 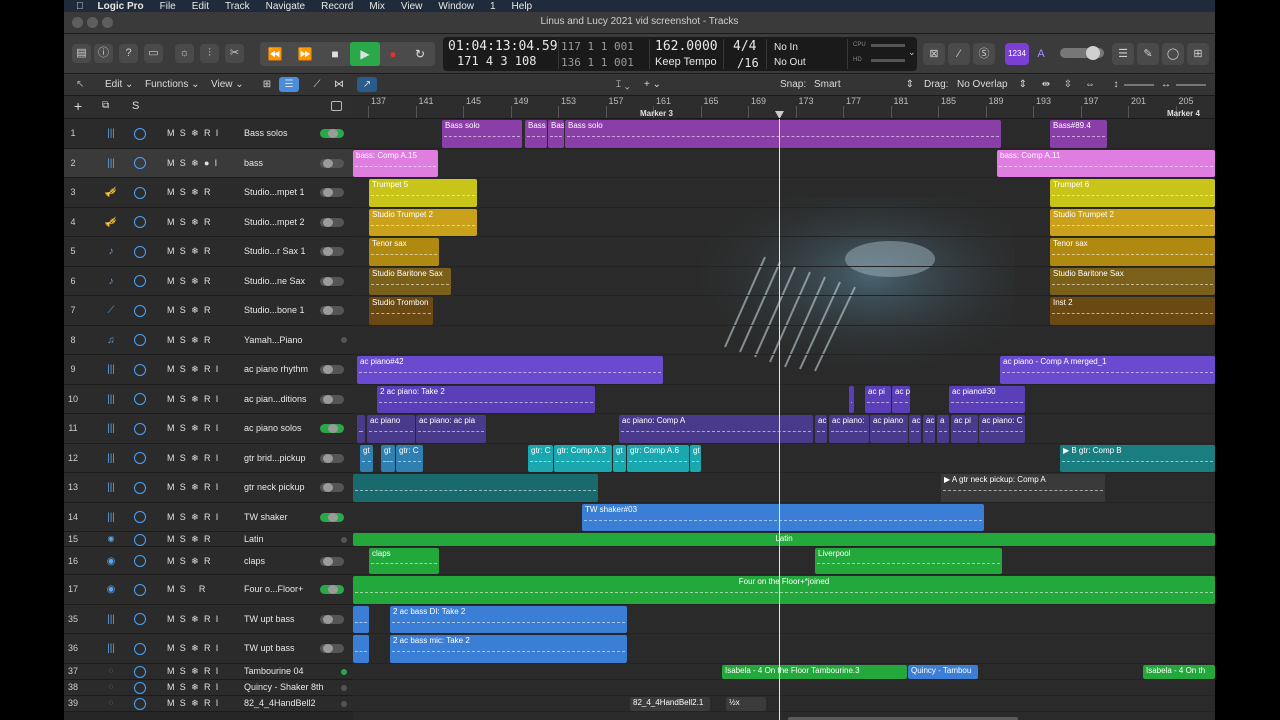 What do you see at coordinates (1132, 311) in the screenshot?
I see `region: Inst 2` at bounding box center [1132, 311].